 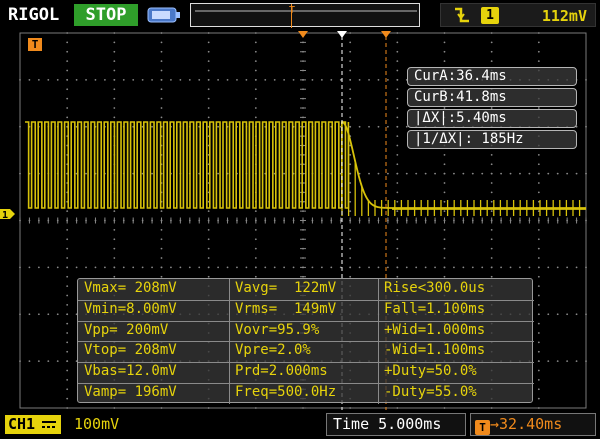 I want to click on trigger-setting: 1 112mV, so click(x=518, y=15).